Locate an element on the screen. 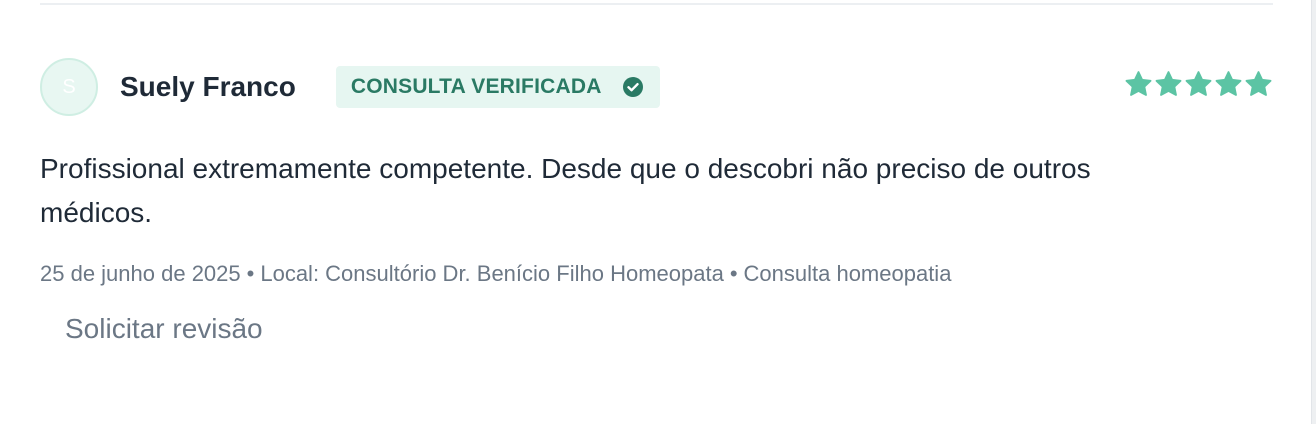  top-divider is located at coordinates (656, 4).